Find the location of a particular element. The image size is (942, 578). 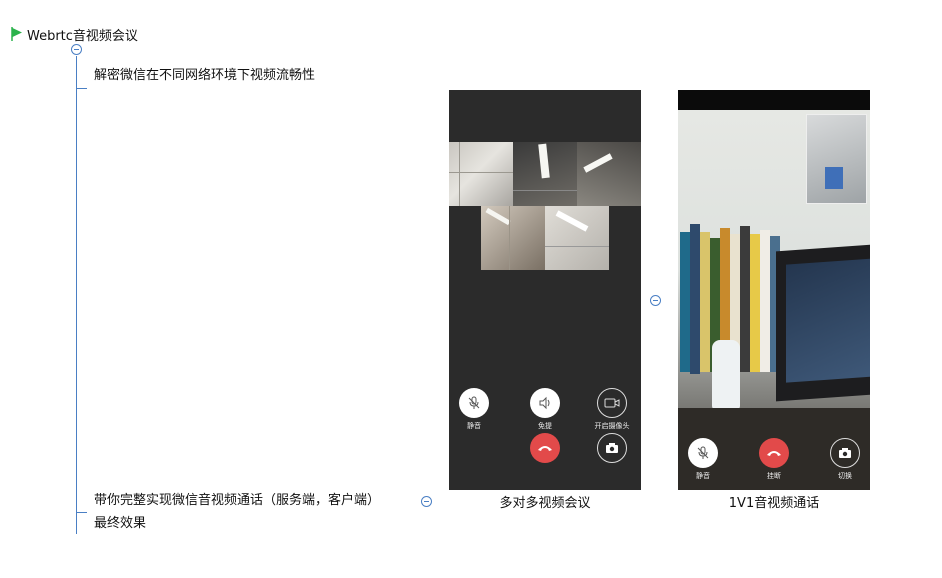

laptop is located at coordinates (823, 323).